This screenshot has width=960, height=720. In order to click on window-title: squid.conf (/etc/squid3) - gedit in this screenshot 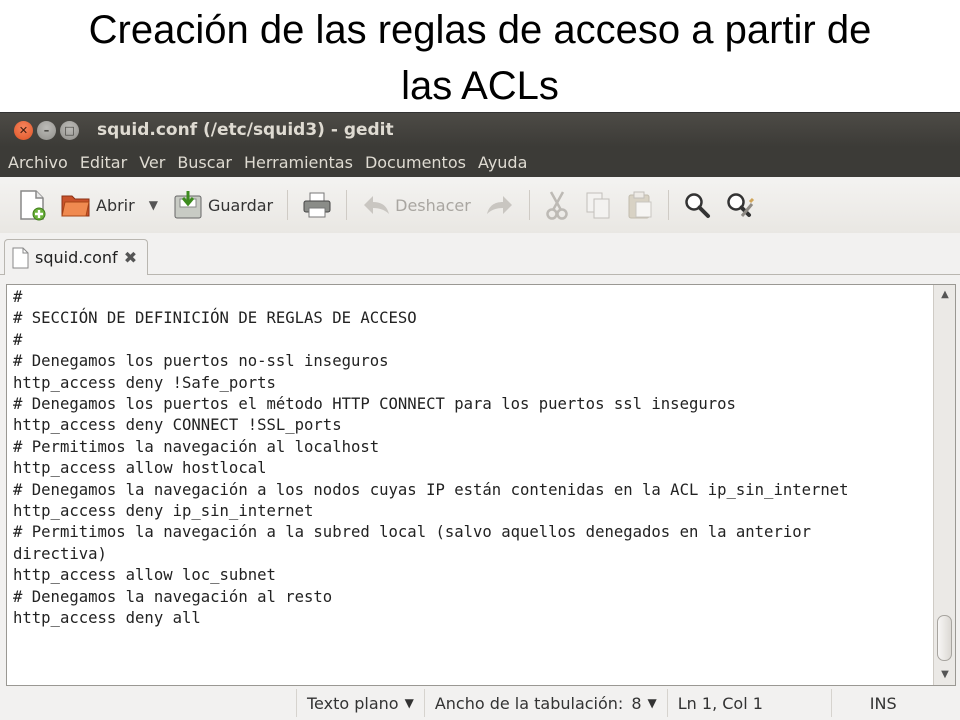, I will do `click(245, 130)`.